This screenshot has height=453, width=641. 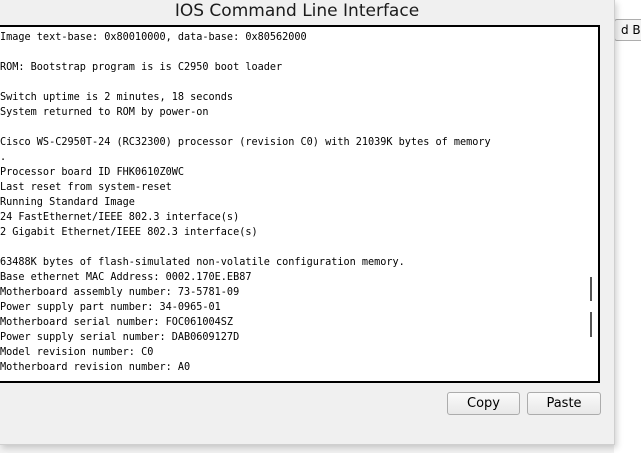 I want to click on terminal-line: 24 FastEthernet/IEEE 802.3 interface(s), so click(x=120, y=217).